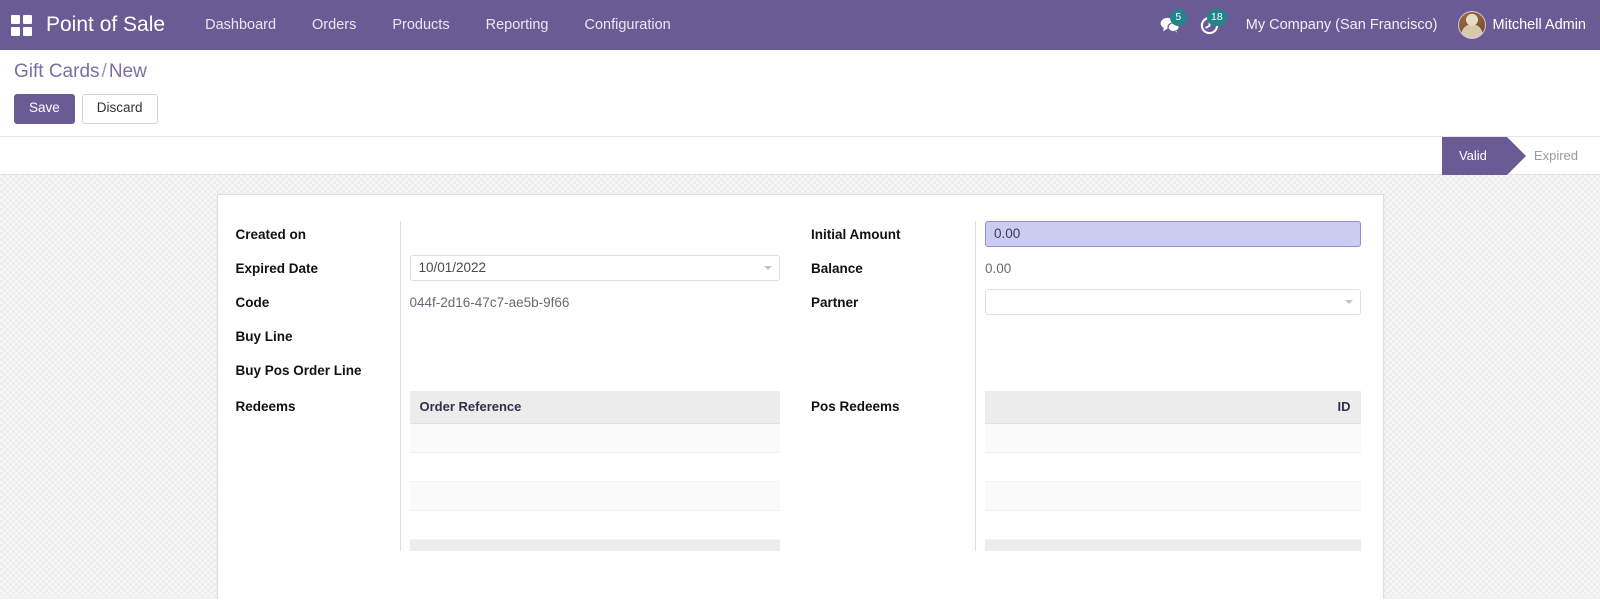  I want to click on value-buy-pos-order-line, so click(590, 373).